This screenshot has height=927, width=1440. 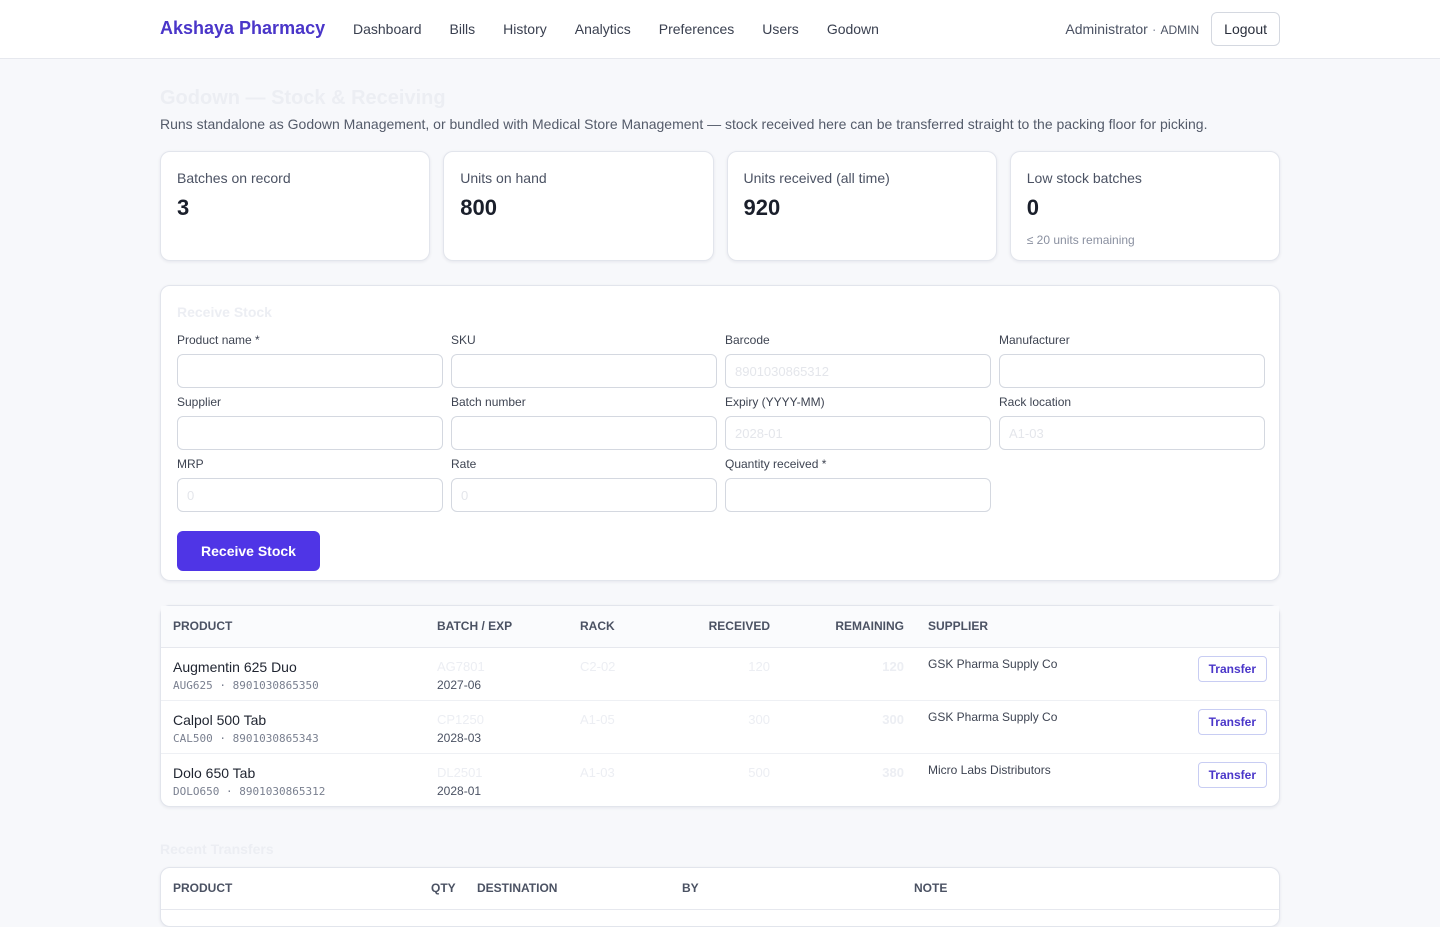 I want to click on quantity-received-input, so click(x=858, y=495).